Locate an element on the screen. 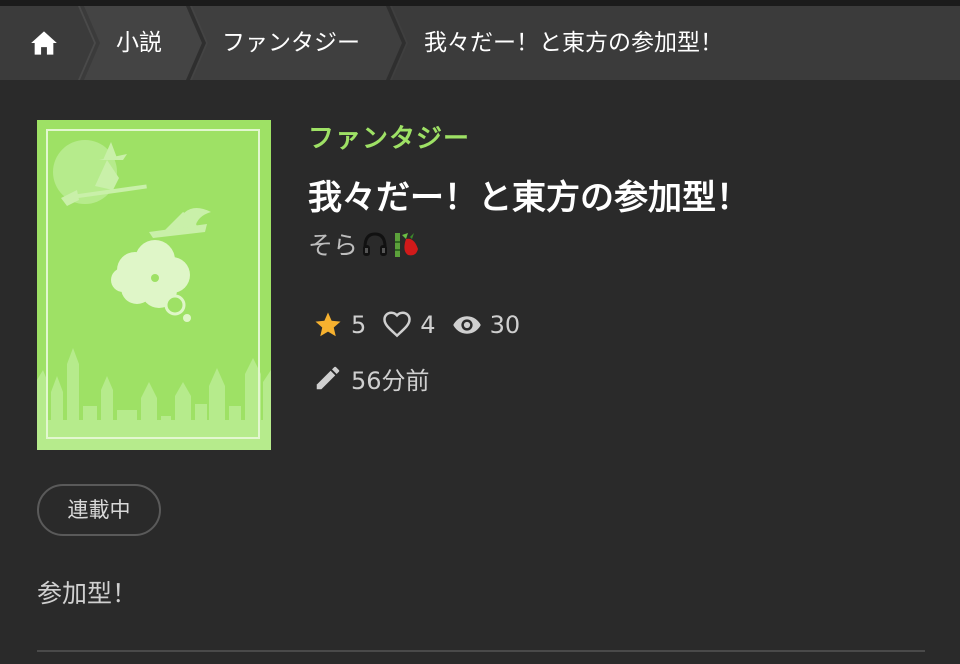  updated-time: 56分前 is located at coordinates (390, 380).